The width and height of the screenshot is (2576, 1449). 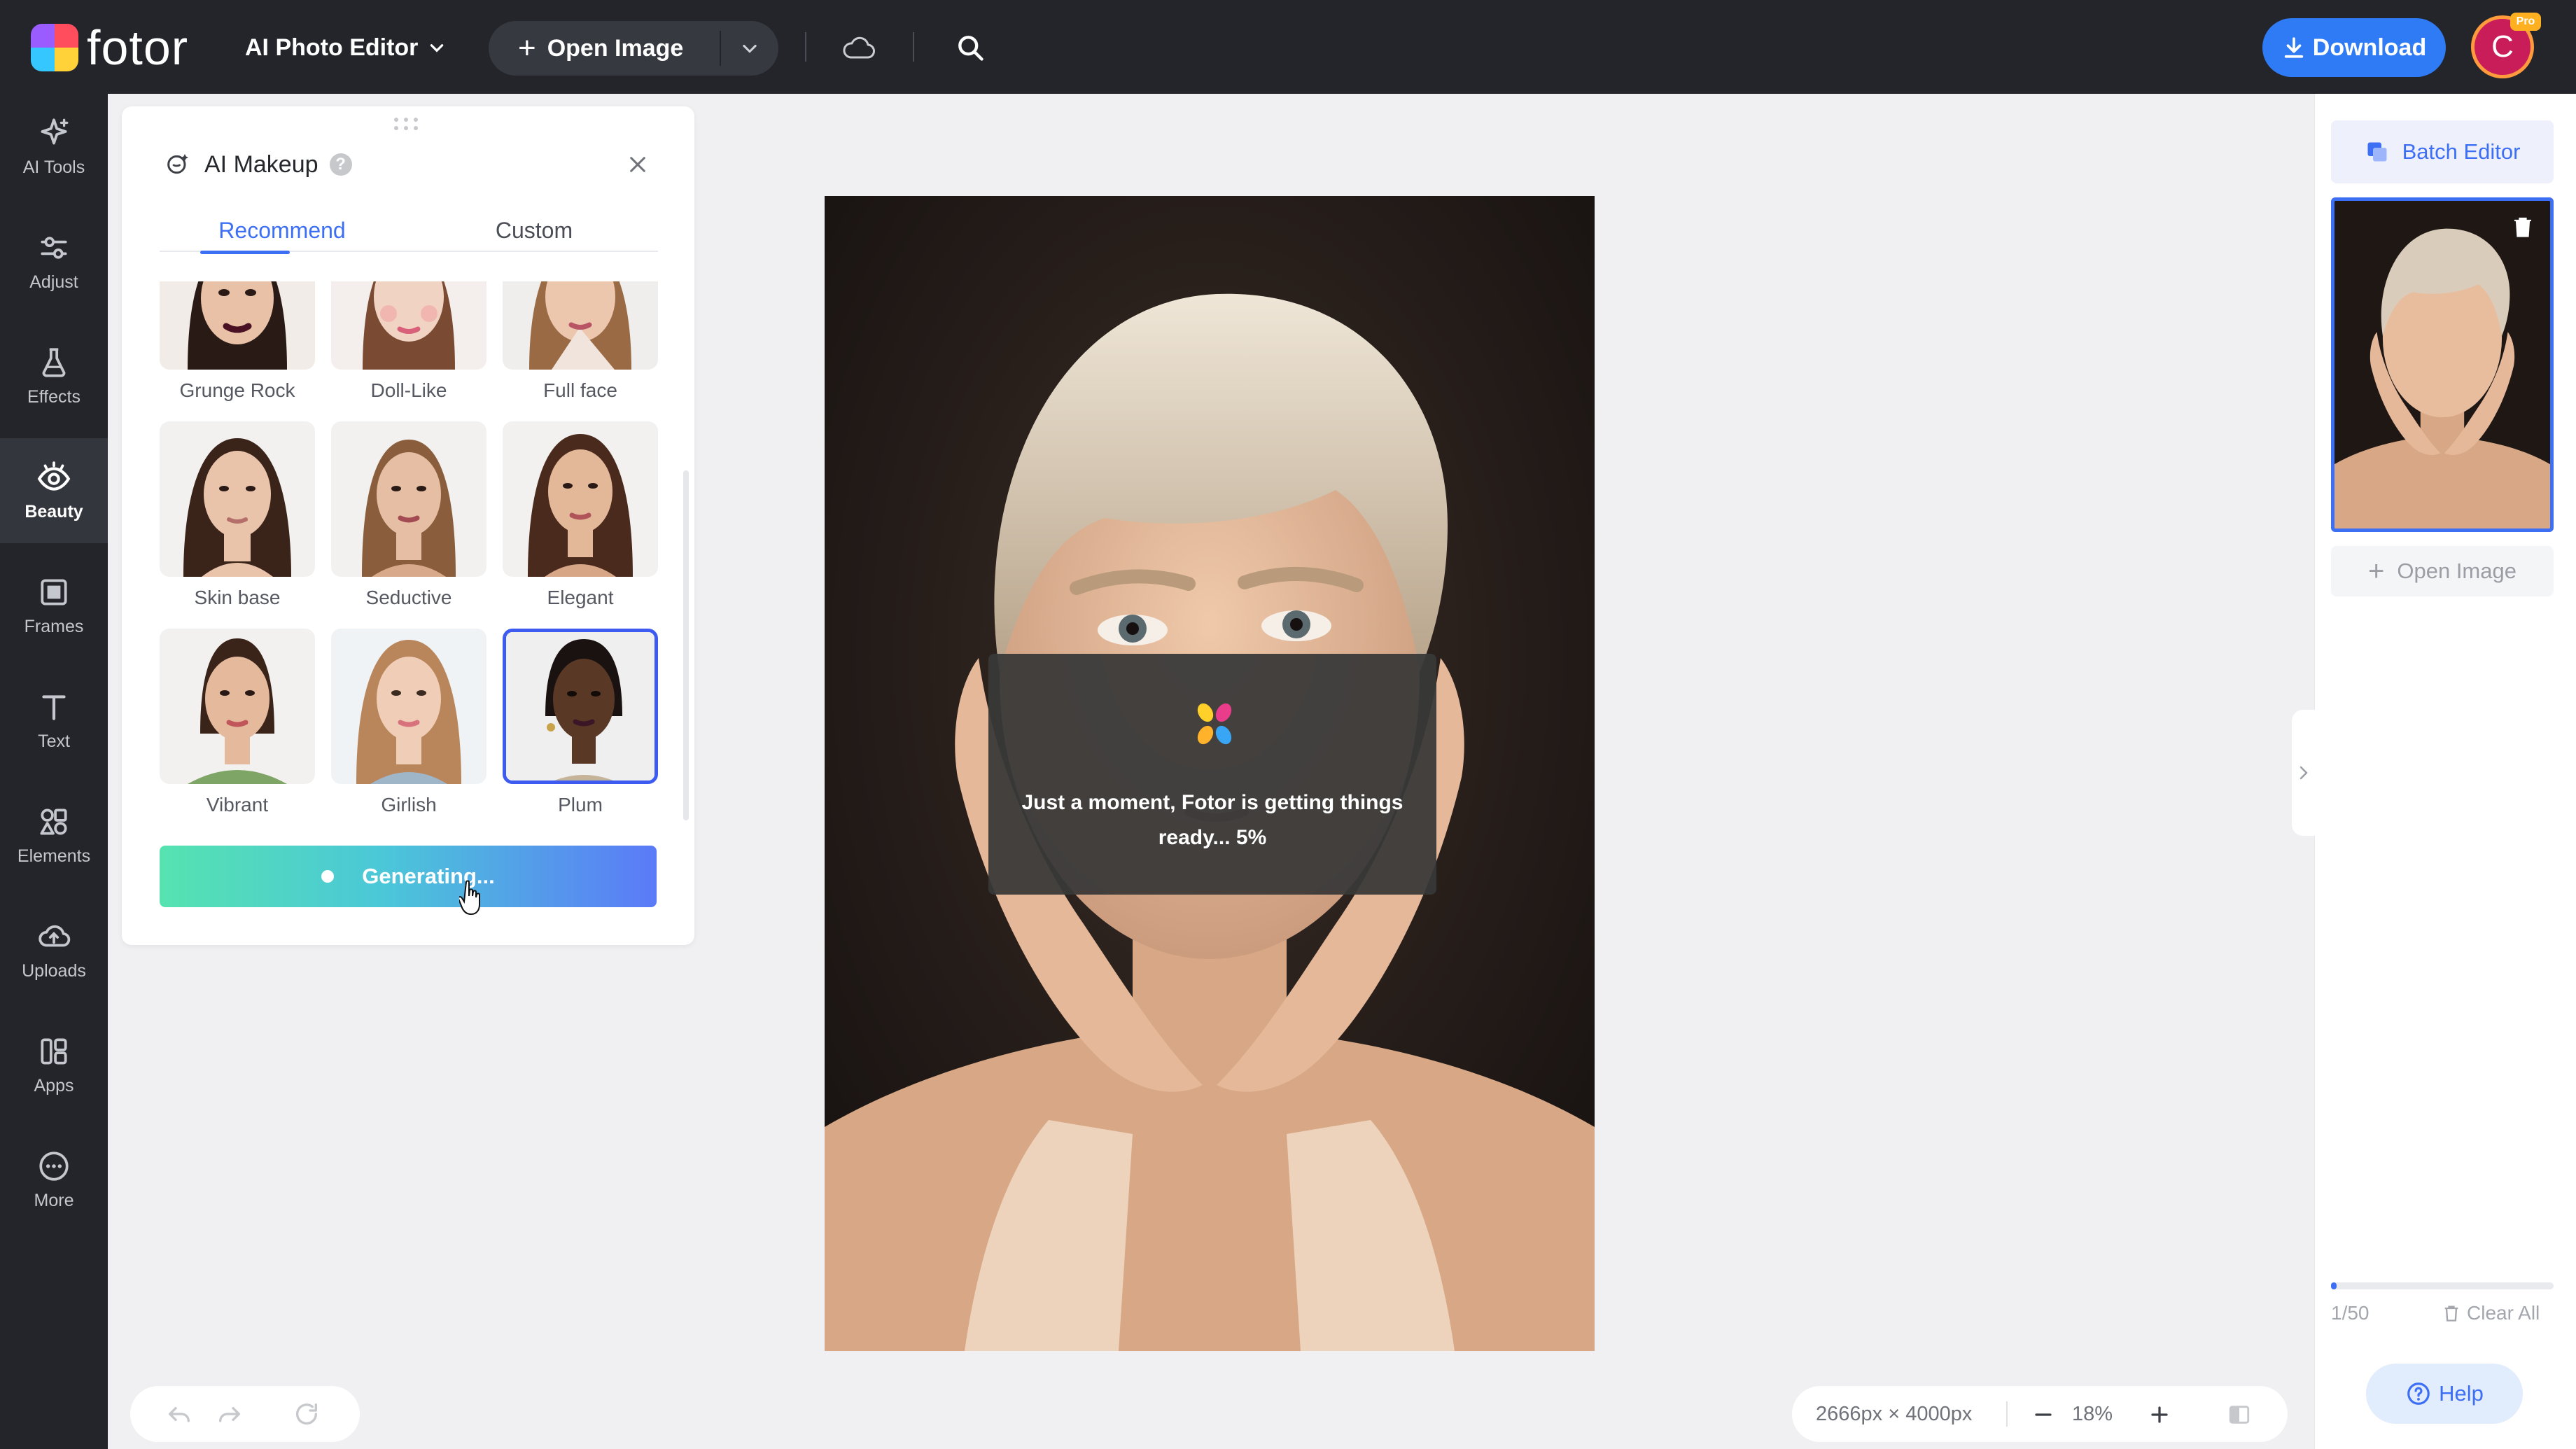 What do you see at coordinates (345, 47) in the screenshot?
I see `product-menu: AI Photo Editor` at bounding box center [345, 47].